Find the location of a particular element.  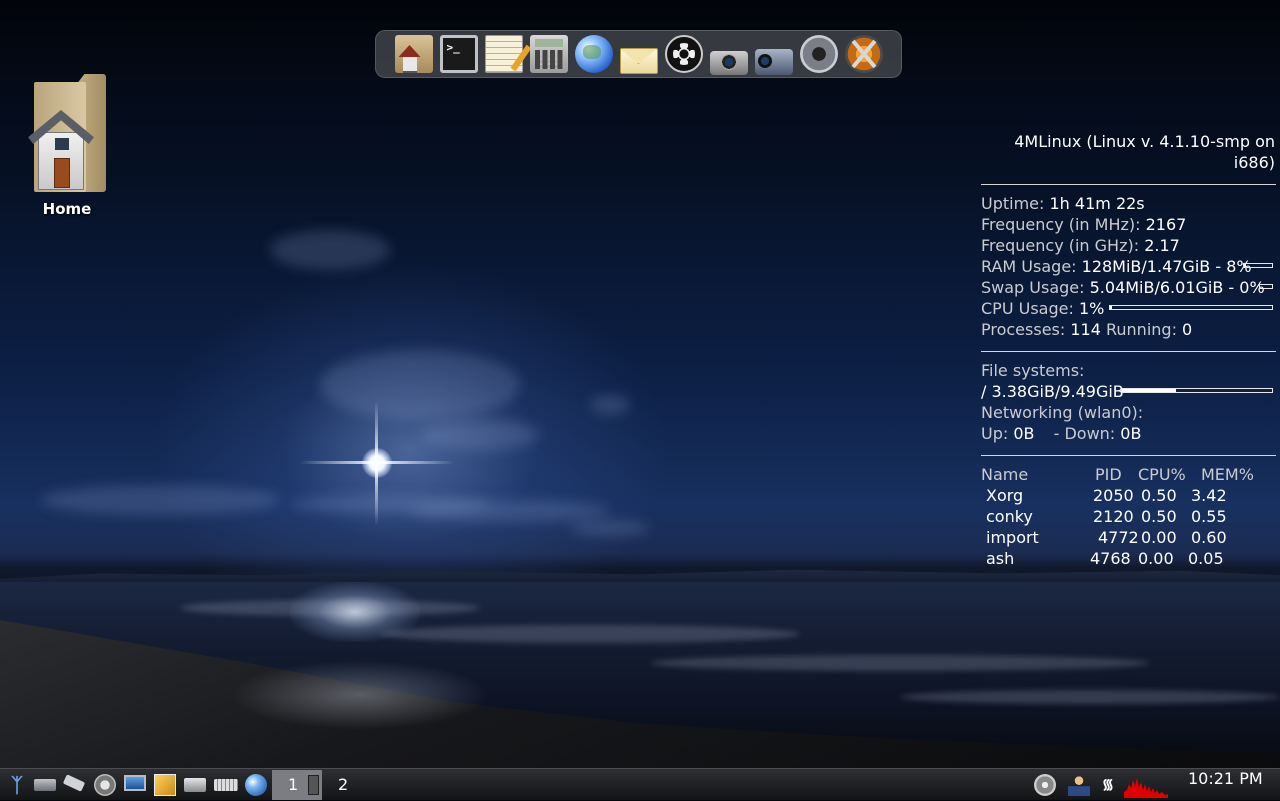

col-header-name: Name is located at coordinates (1005, 474).